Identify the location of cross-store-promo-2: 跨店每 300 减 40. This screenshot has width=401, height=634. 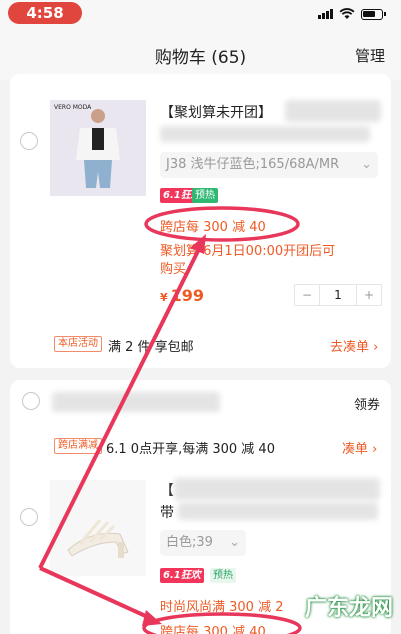
(213, 627).